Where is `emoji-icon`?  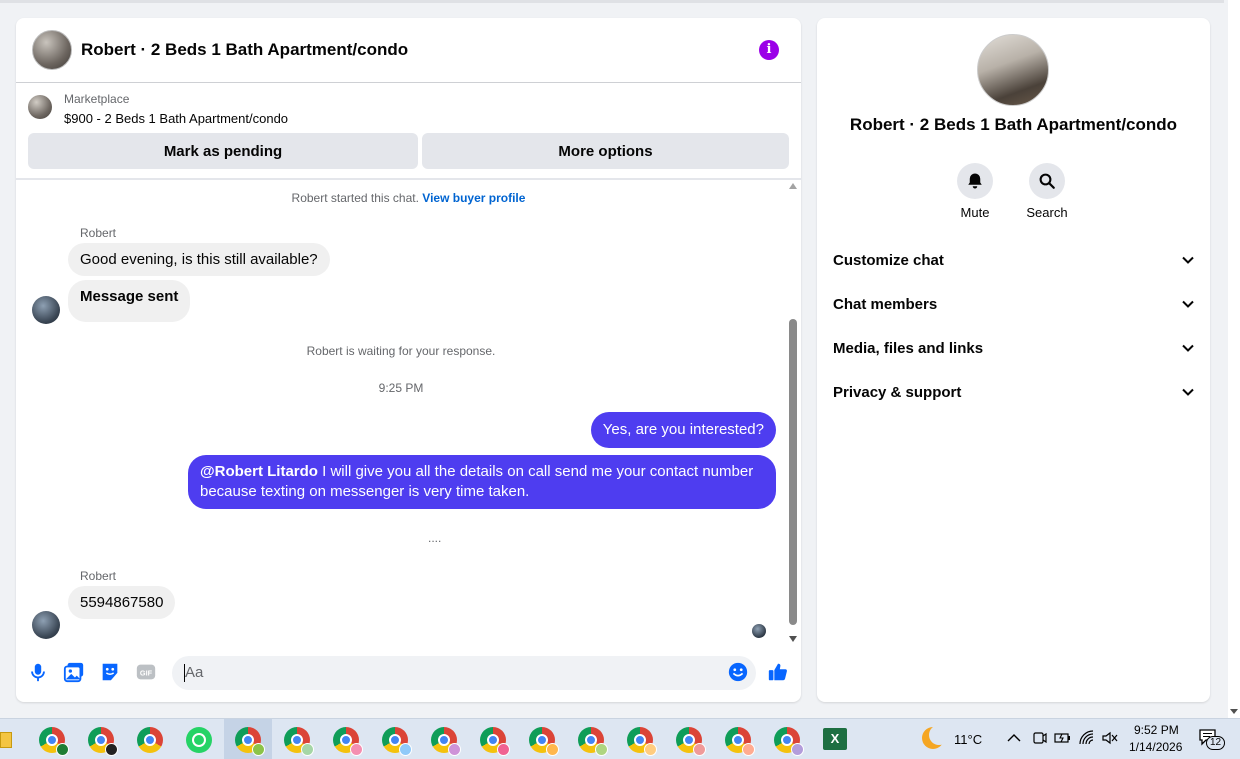 emoji-icon is located at coordinates (738, 672).